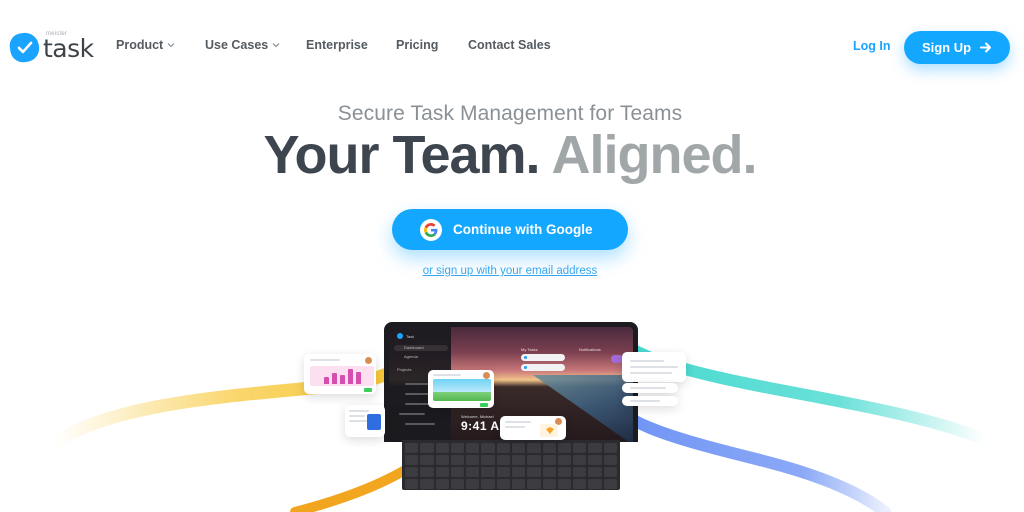 The height and width of the screenshot is (512, 1024). I want to click on keyboard, so click(511, 465).